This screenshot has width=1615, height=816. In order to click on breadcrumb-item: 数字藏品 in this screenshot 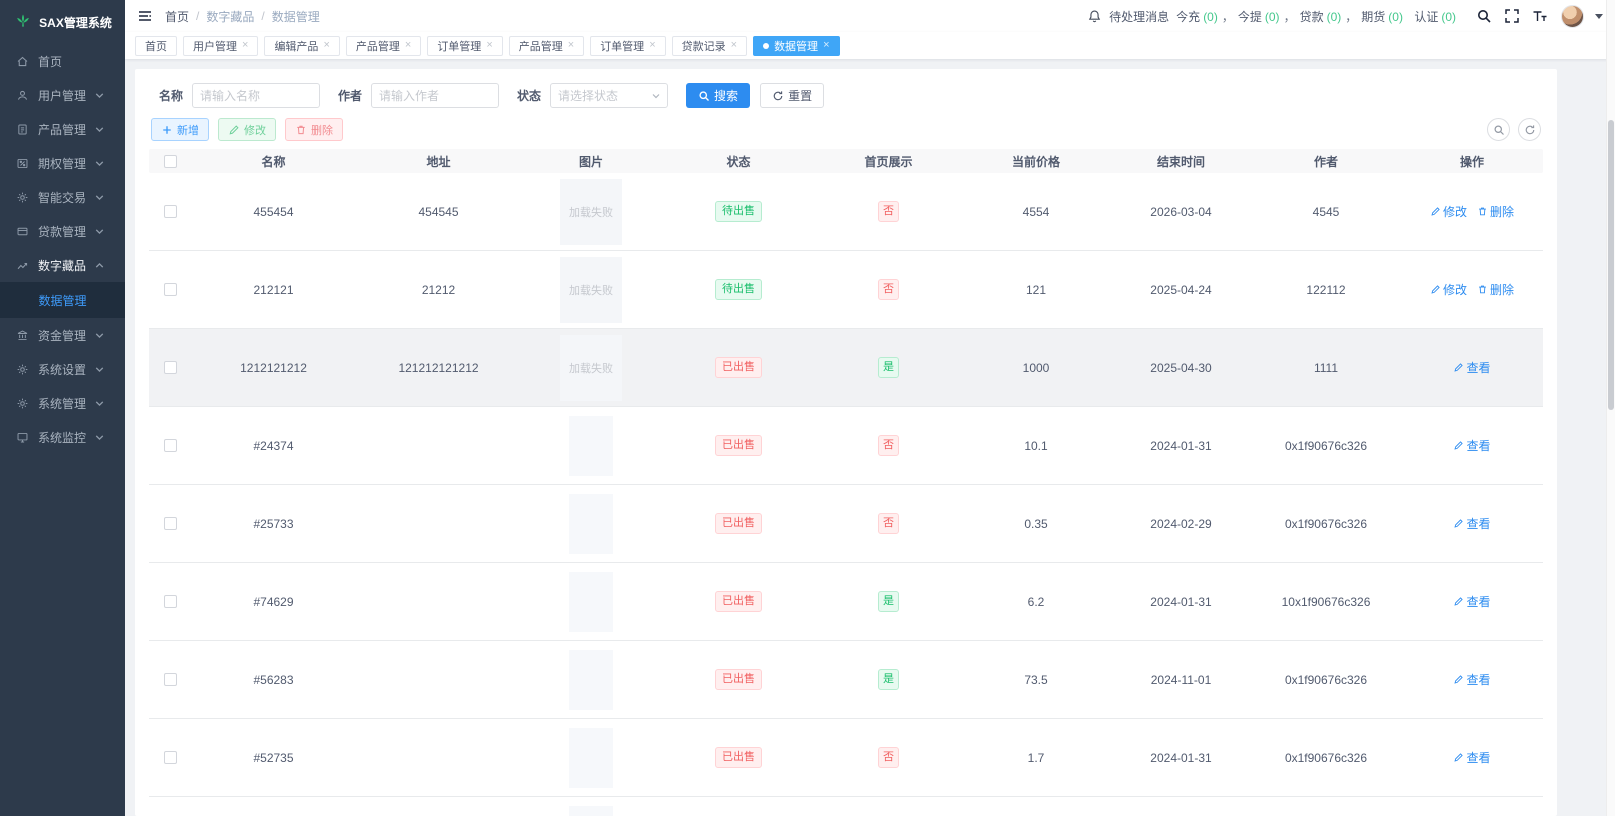, I will do `click(230, 16)`.